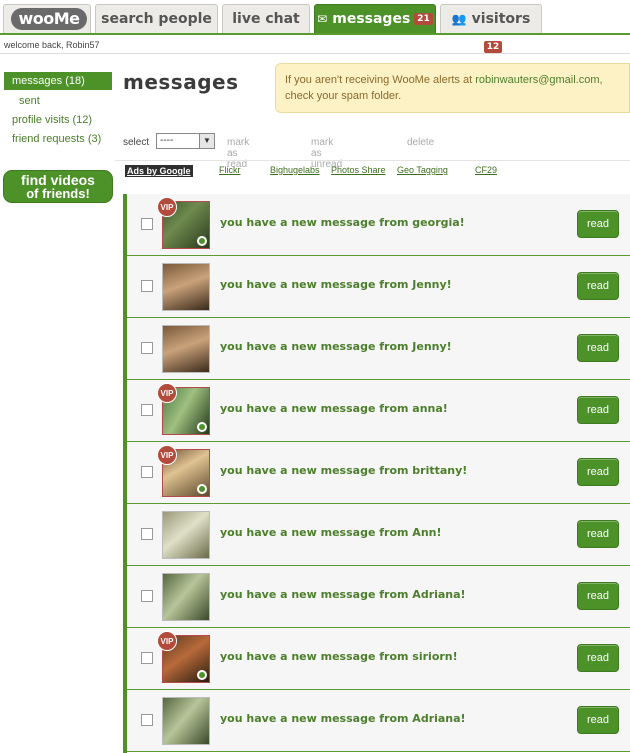 The height and width of the screenshot is (753, 630). What do you see at coordinates (339, 656) in the screenshot?
I see `message-subject: you have a new message from siriorn!` at bounding box center [339, 656].